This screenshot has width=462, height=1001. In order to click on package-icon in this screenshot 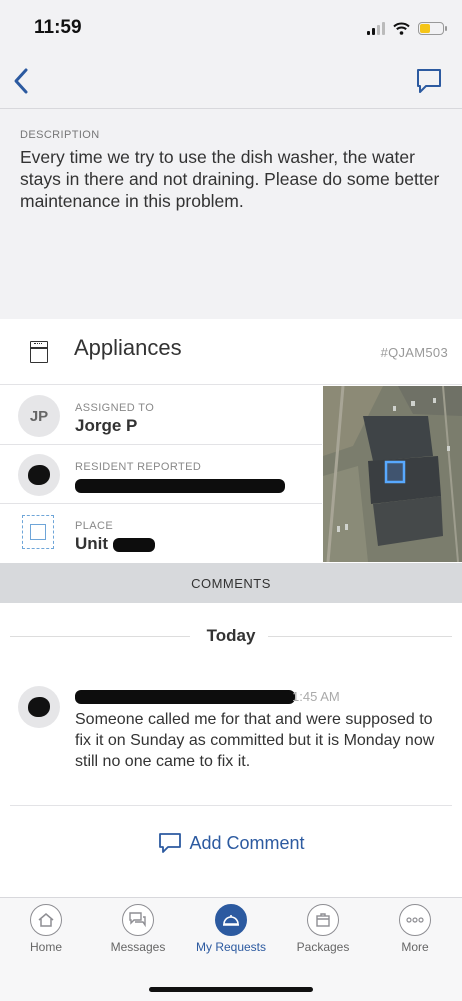, I will do `click(323, 920)`.